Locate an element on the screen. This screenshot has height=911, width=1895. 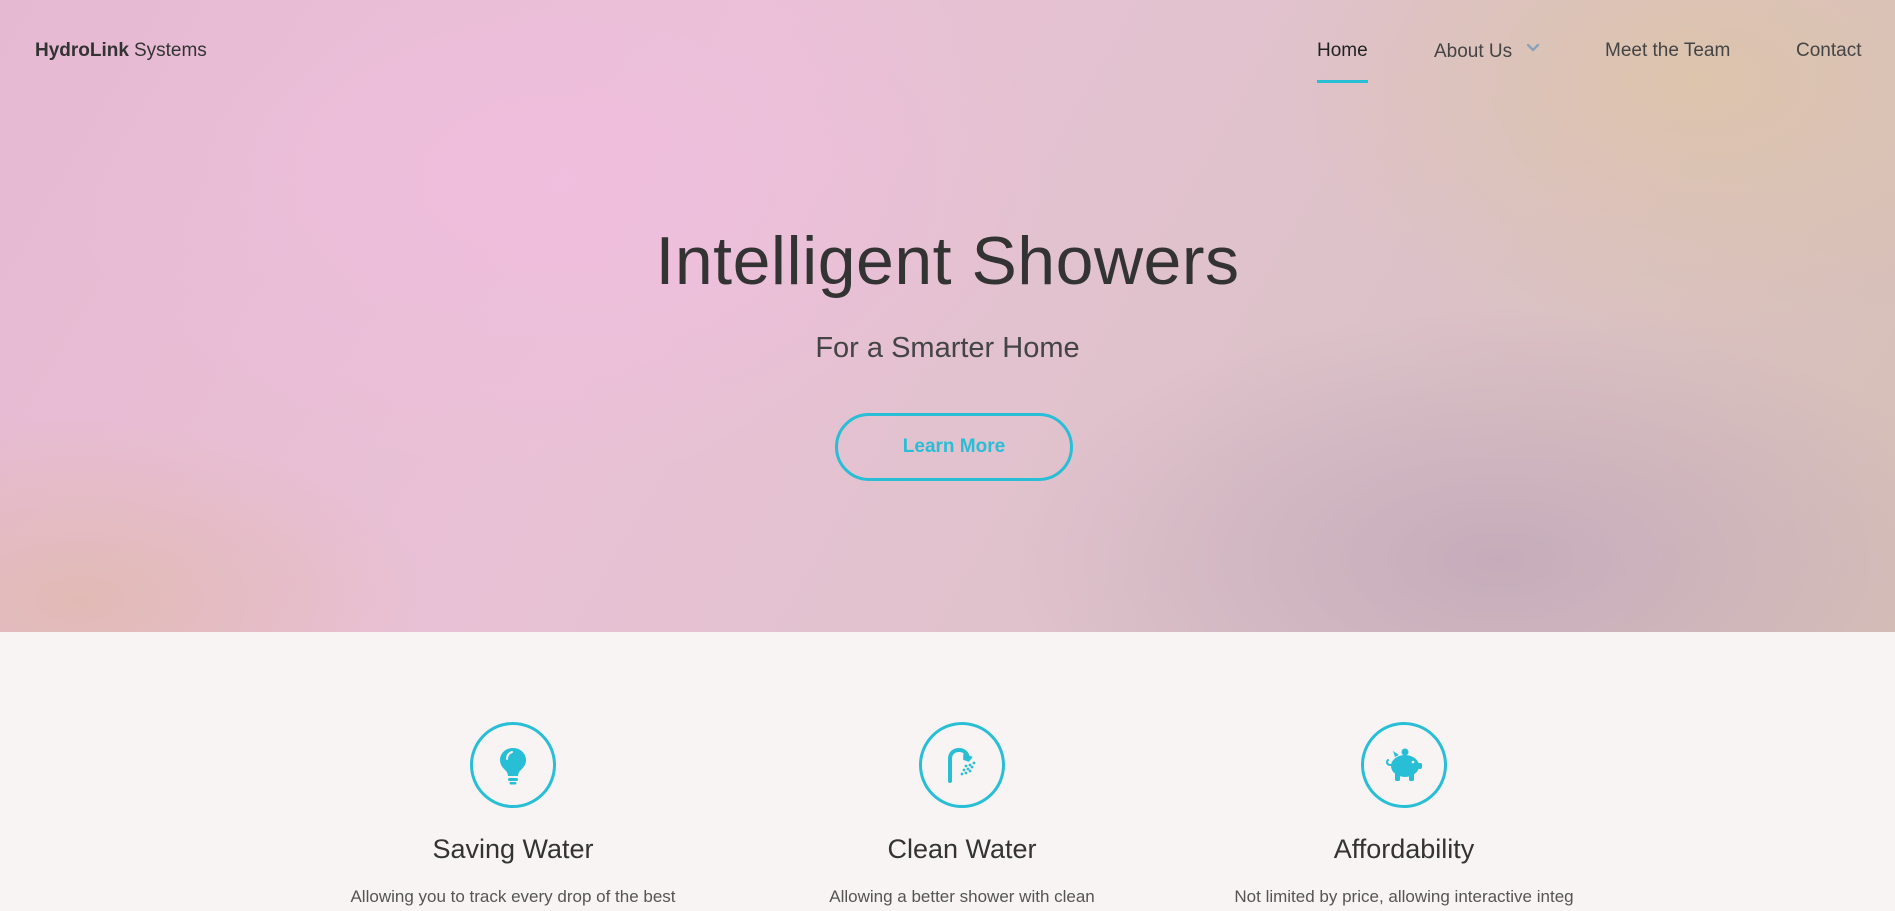
nav-about-us: About Us is located at coordinates (1487, 51).